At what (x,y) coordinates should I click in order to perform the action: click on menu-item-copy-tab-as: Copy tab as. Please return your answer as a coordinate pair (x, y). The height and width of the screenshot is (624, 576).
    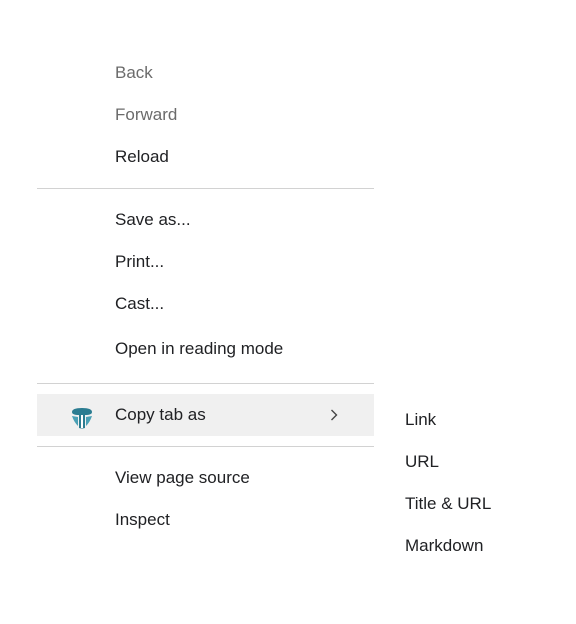
    Looking at the image, I should click on (205, 415).